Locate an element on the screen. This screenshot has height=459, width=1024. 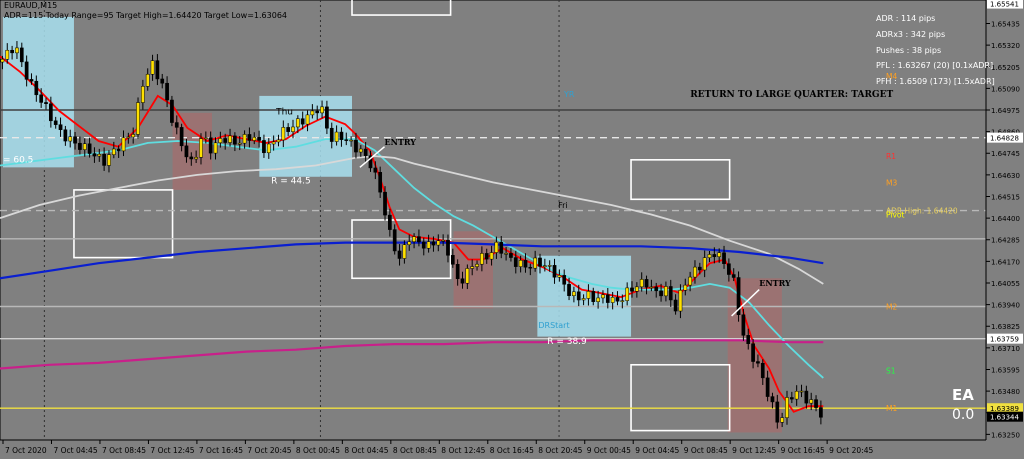
x-tick-label-8: 8 Oct 08:45 is located at coordinates (415, 450).